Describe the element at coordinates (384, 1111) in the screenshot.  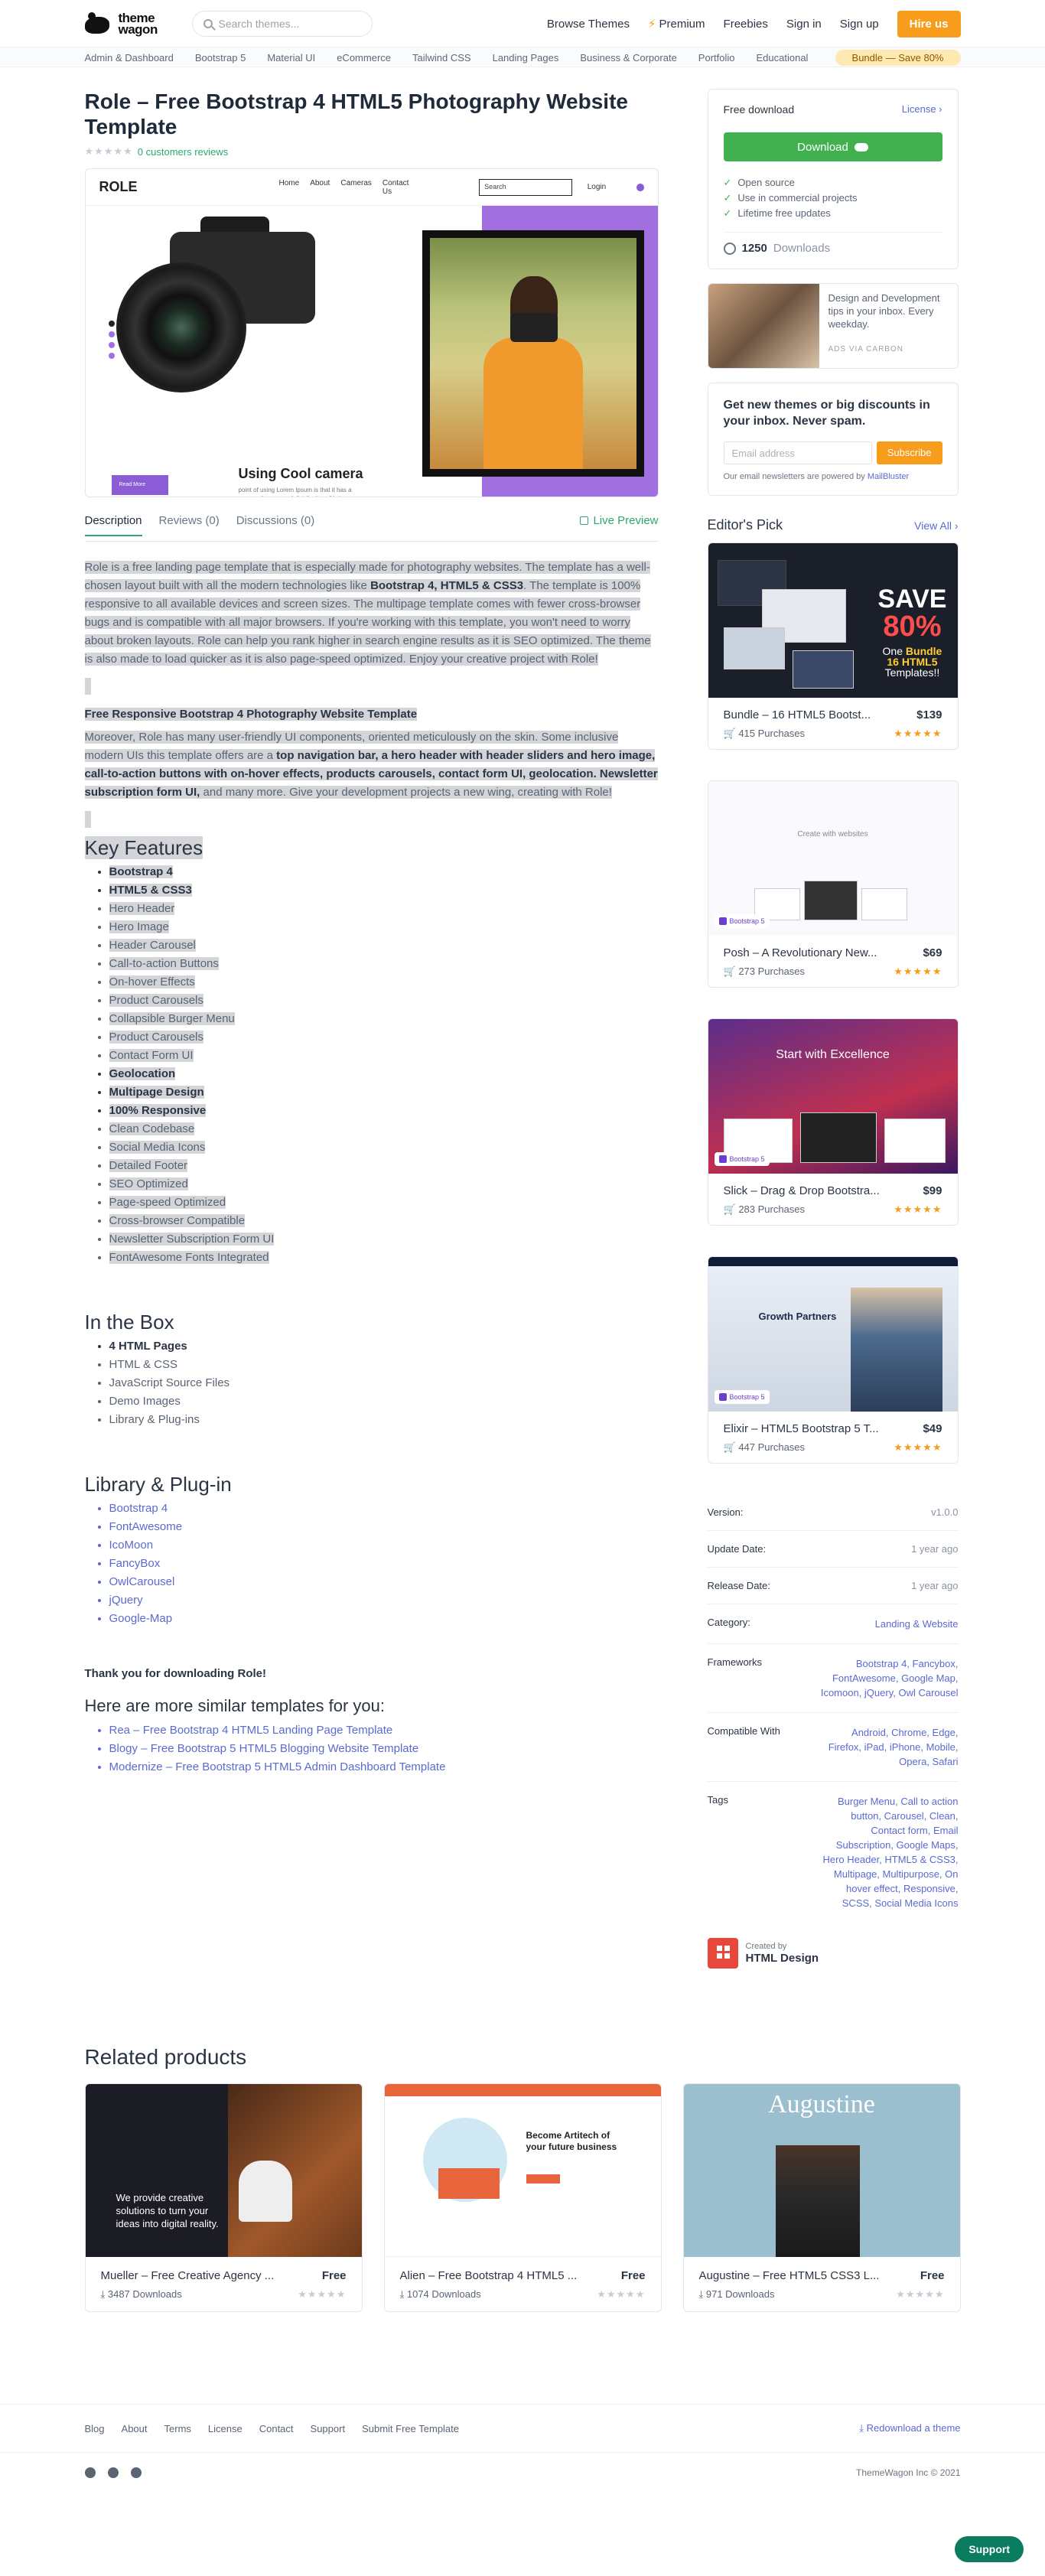
I see `feature-item: 100% Responsive` at that location.